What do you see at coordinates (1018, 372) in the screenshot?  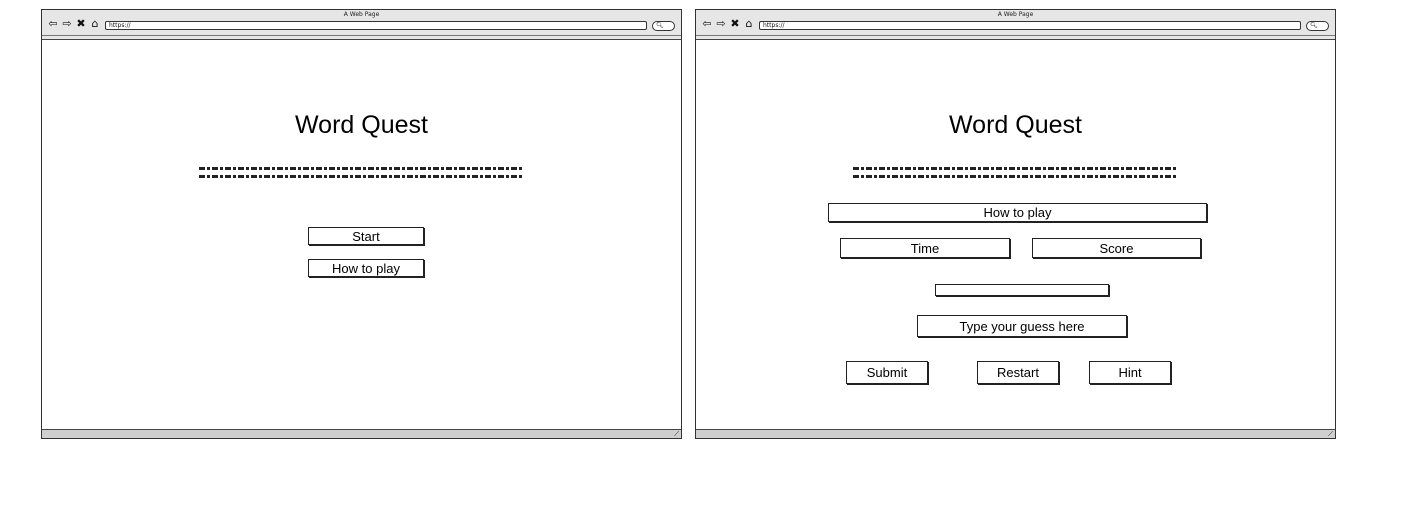 I see `restart-button: Restart` at bounding box center [1018, 372].